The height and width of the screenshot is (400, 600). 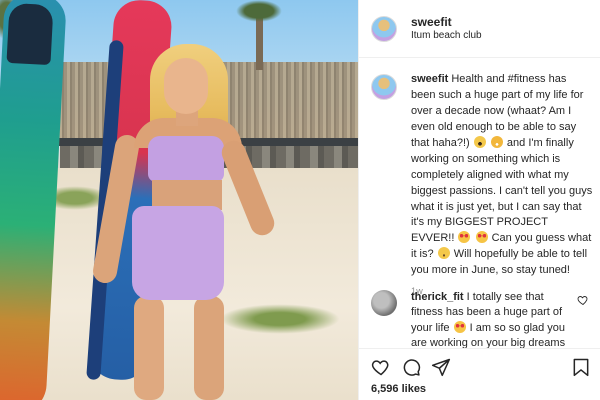 I want to click on comment-username: therick_fit, so click(x=437, y=297).